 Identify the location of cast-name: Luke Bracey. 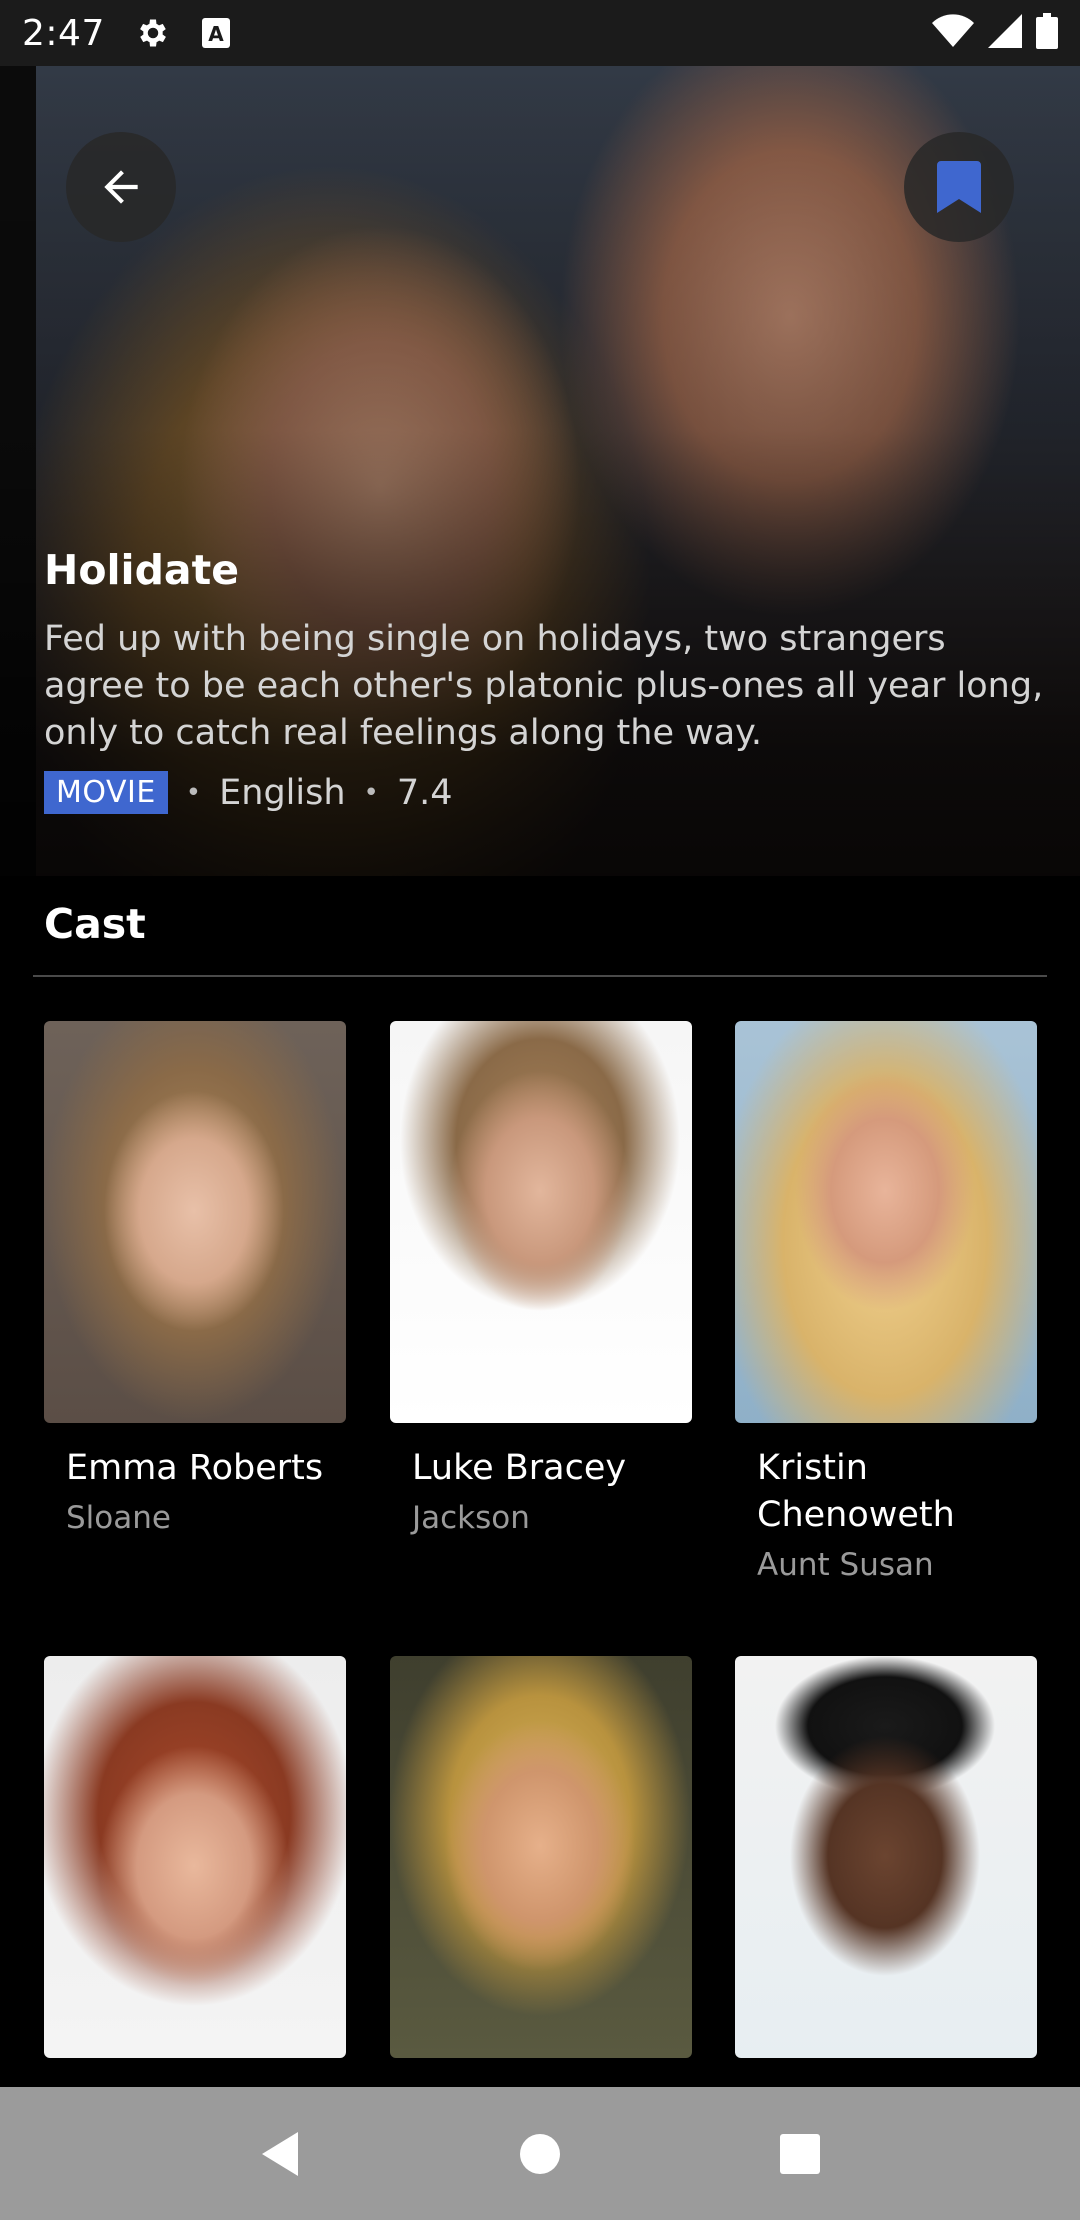
(519, 1468).